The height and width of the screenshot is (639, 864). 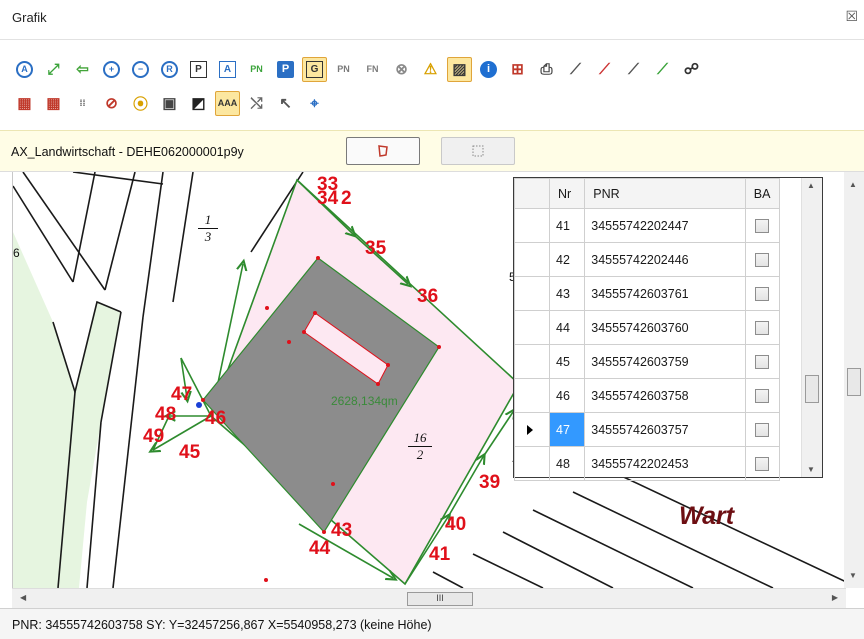 I want to click on frame-p-button: P, so click(x=198, y=69).